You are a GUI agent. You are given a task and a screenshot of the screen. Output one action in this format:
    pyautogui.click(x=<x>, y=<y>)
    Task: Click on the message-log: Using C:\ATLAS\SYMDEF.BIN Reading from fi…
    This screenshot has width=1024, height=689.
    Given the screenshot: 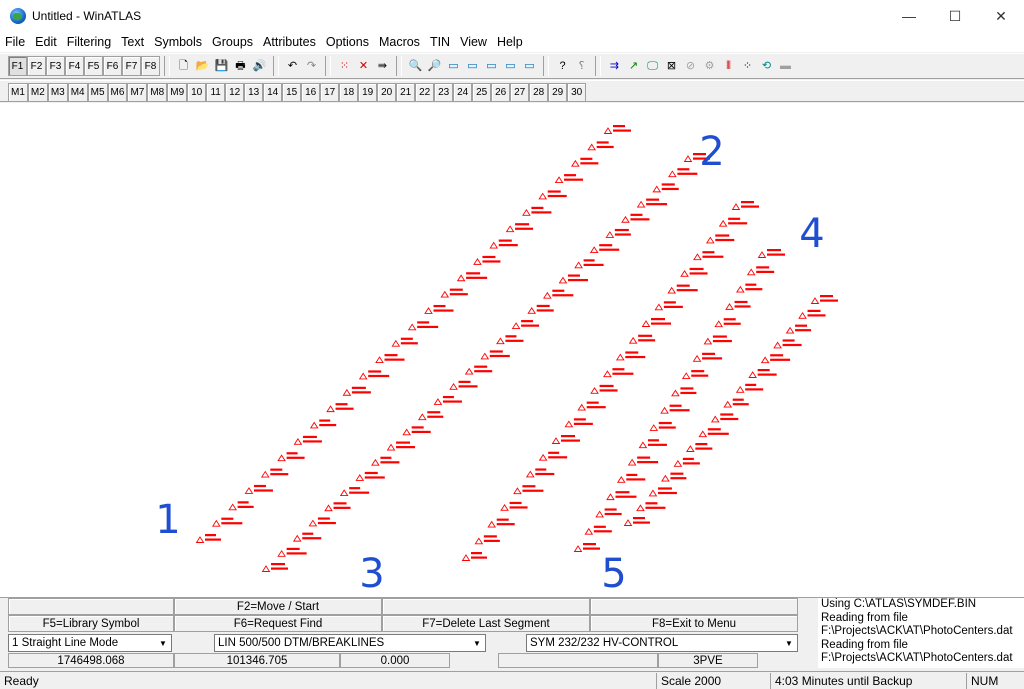 What is the action you would take?
    pyautogui.click(x=921, y=633)
    